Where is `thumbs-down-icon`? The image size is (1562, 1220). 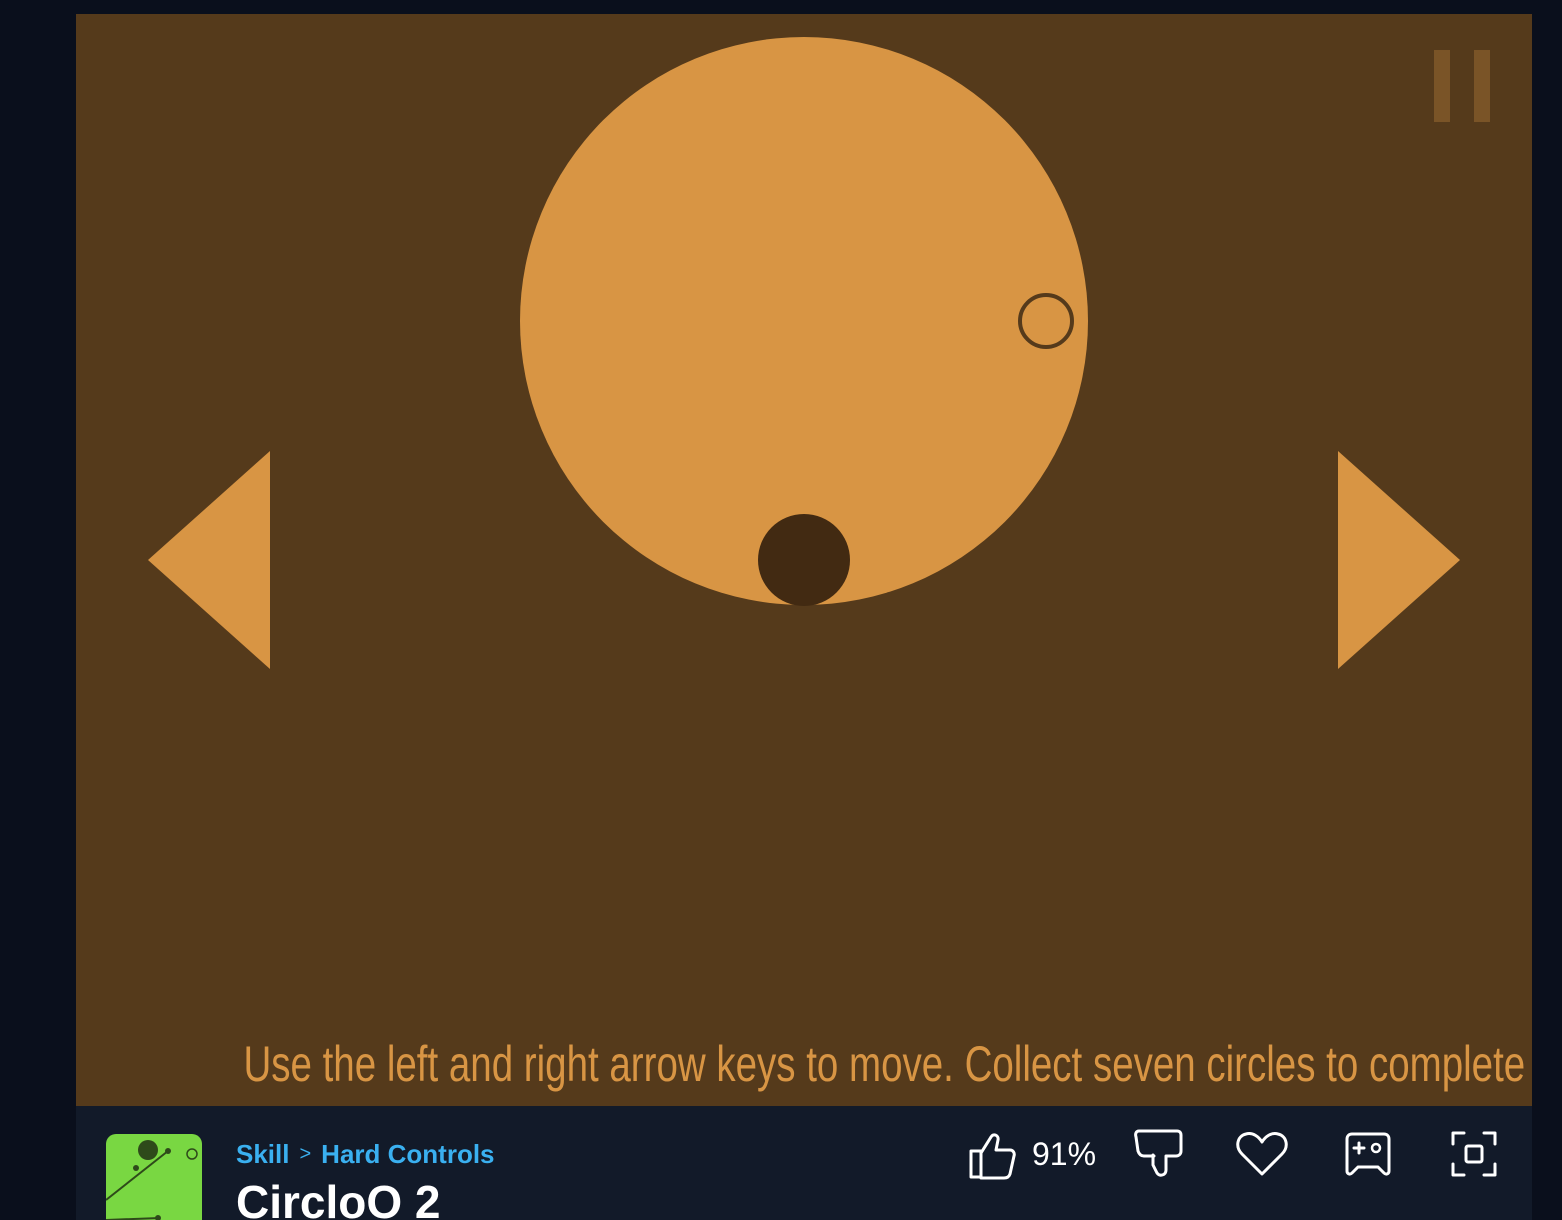 thumbs-down-icon is located at coordinates (1158, 1153).